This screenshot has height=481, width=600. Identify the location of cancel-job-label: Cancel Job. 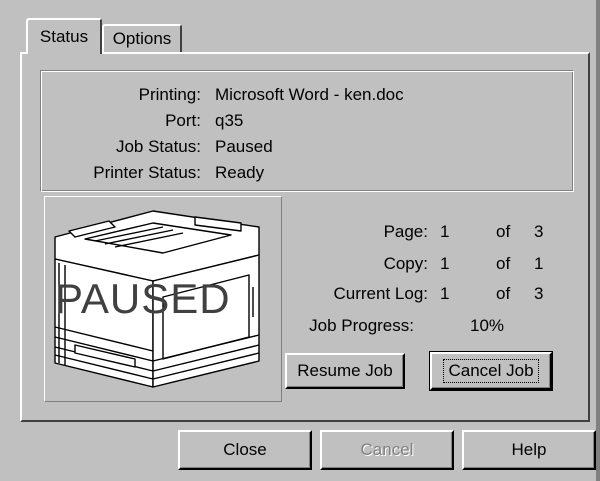
(491, 371).